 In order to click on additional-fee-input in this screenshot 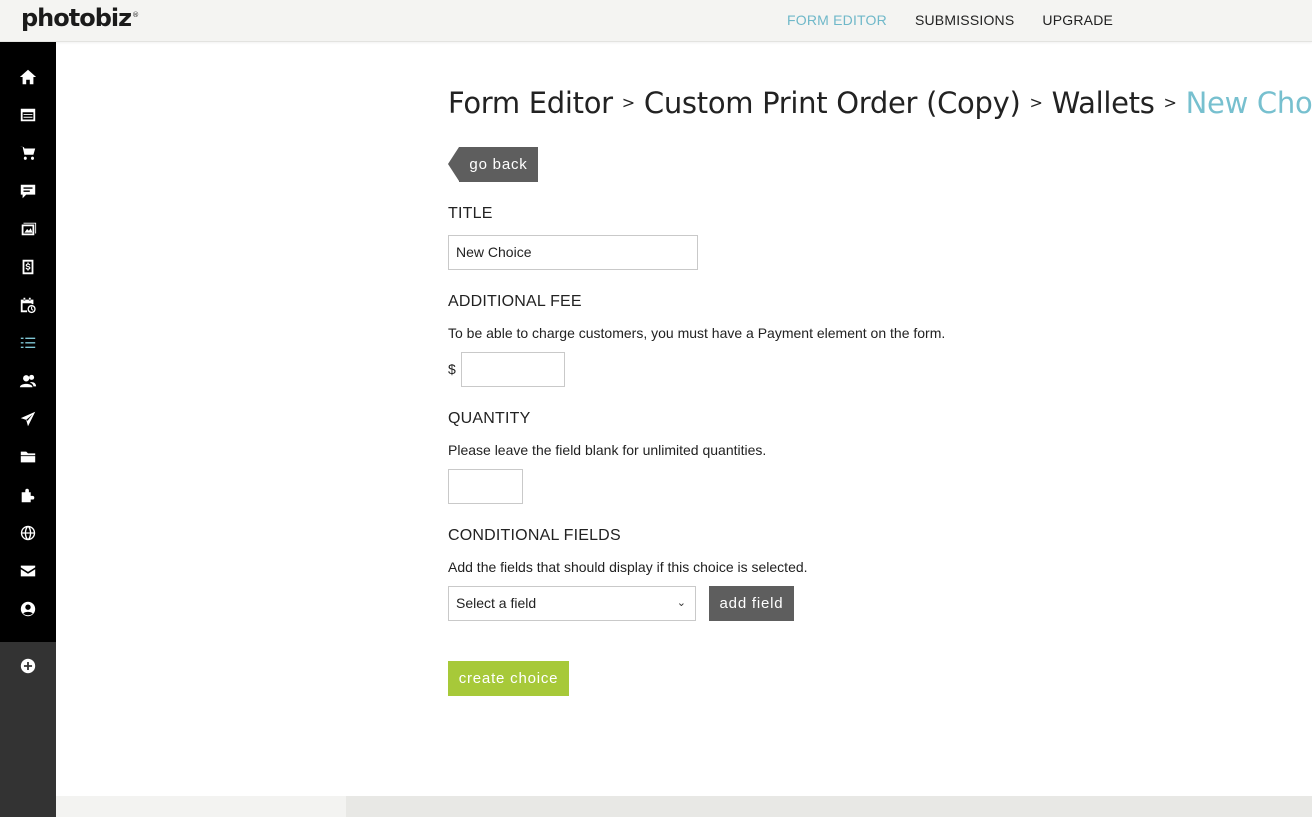, I will do `click(513, 369)`.